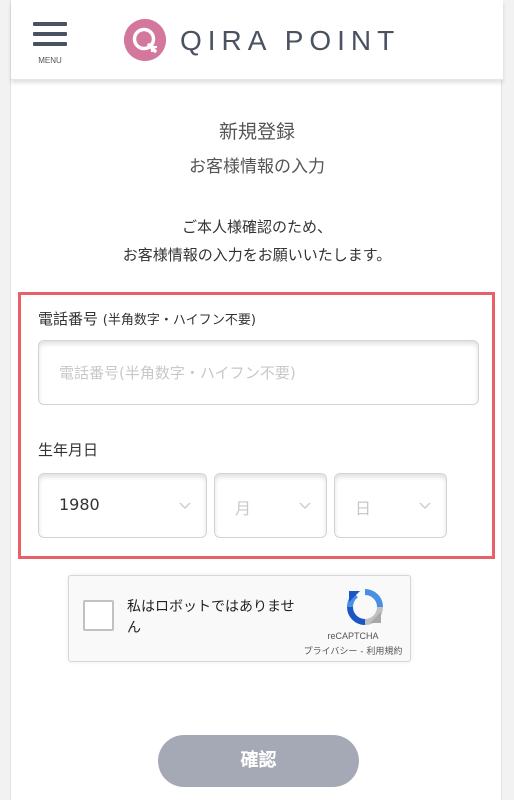 This screenshot has width=514, height=800. I want to click on menu-button: MENU, so click(50, 44).